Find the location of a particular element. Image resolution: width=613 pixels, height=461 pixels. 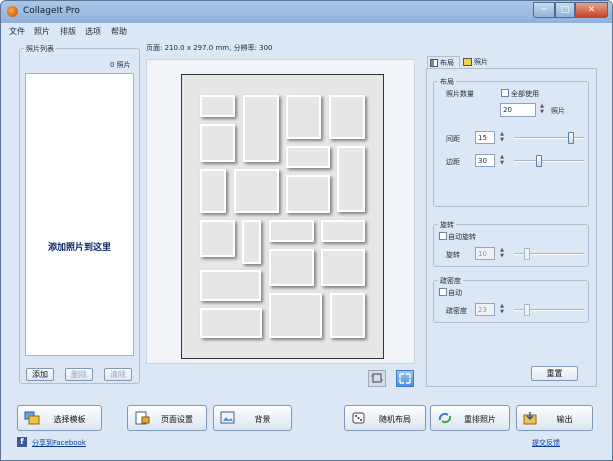

spacing-slider-thumb is located at coordinates (571, 138).